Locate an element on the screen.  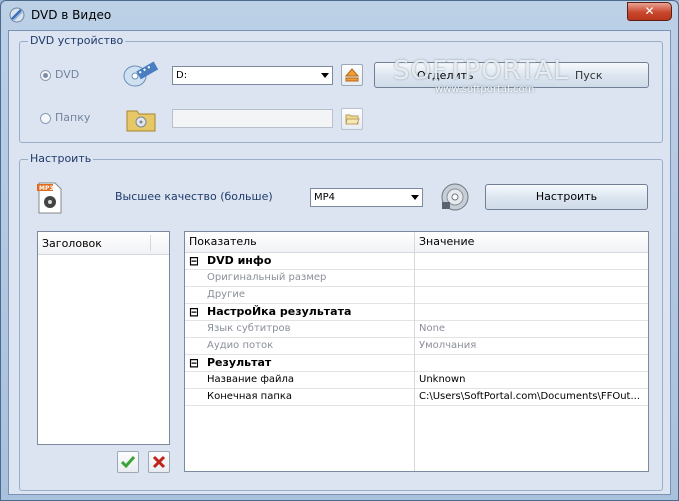
close-icon: ✕ is located at coordinates (649, 11).